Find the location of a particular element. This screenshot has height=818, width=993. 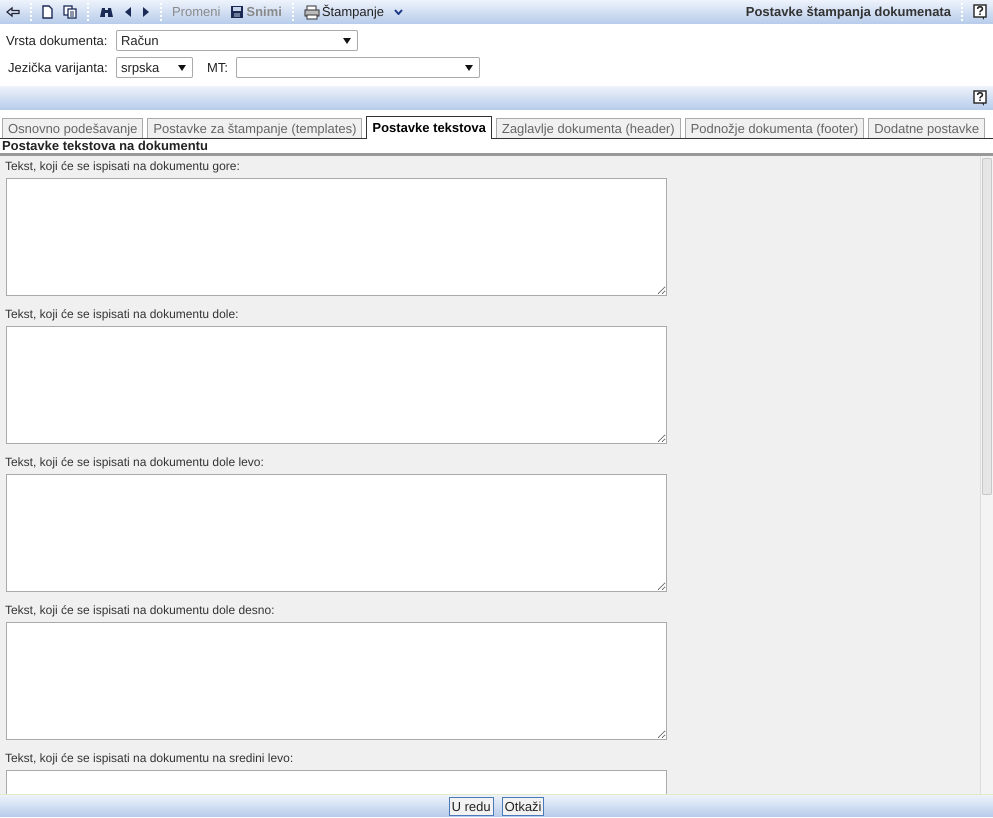

cancel-button: Otkaži is located at coordinates (523, 806).